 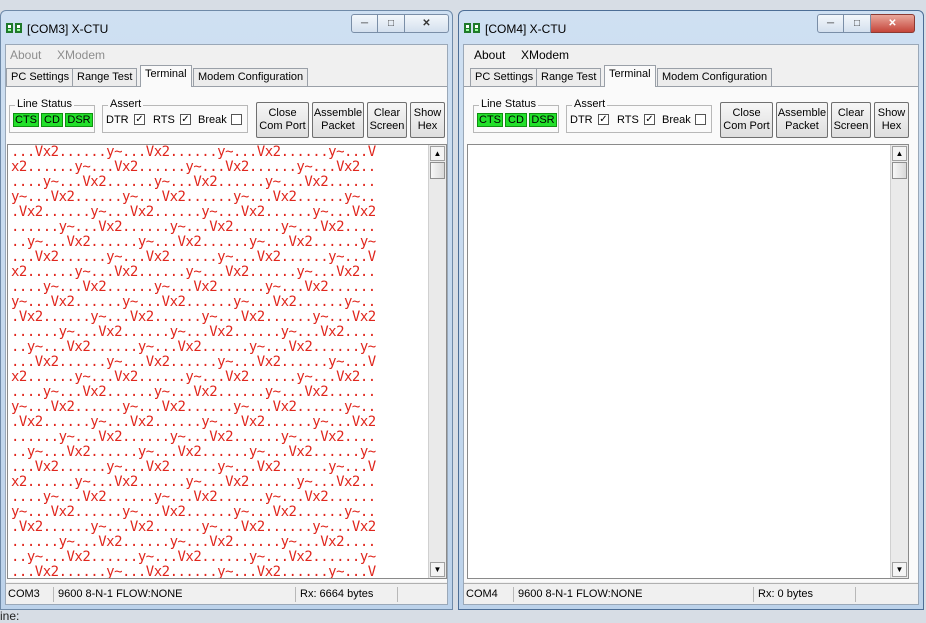 I want to click on title-bar: [COM4] X-CTU ─ □ ✕, so click(x=691, y=27).